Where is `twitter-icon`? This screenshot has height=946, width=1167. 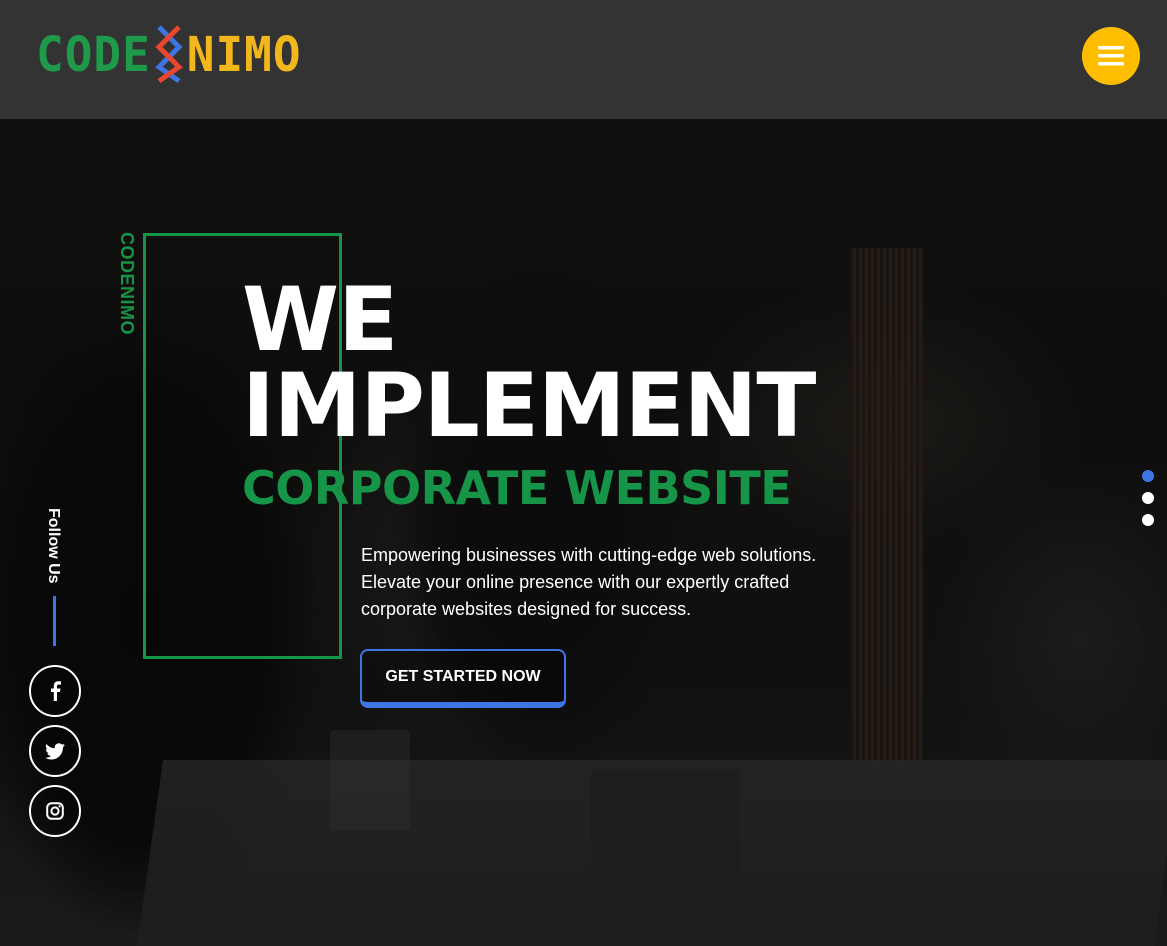 twitter-icon is located at coordinates (55, 750).